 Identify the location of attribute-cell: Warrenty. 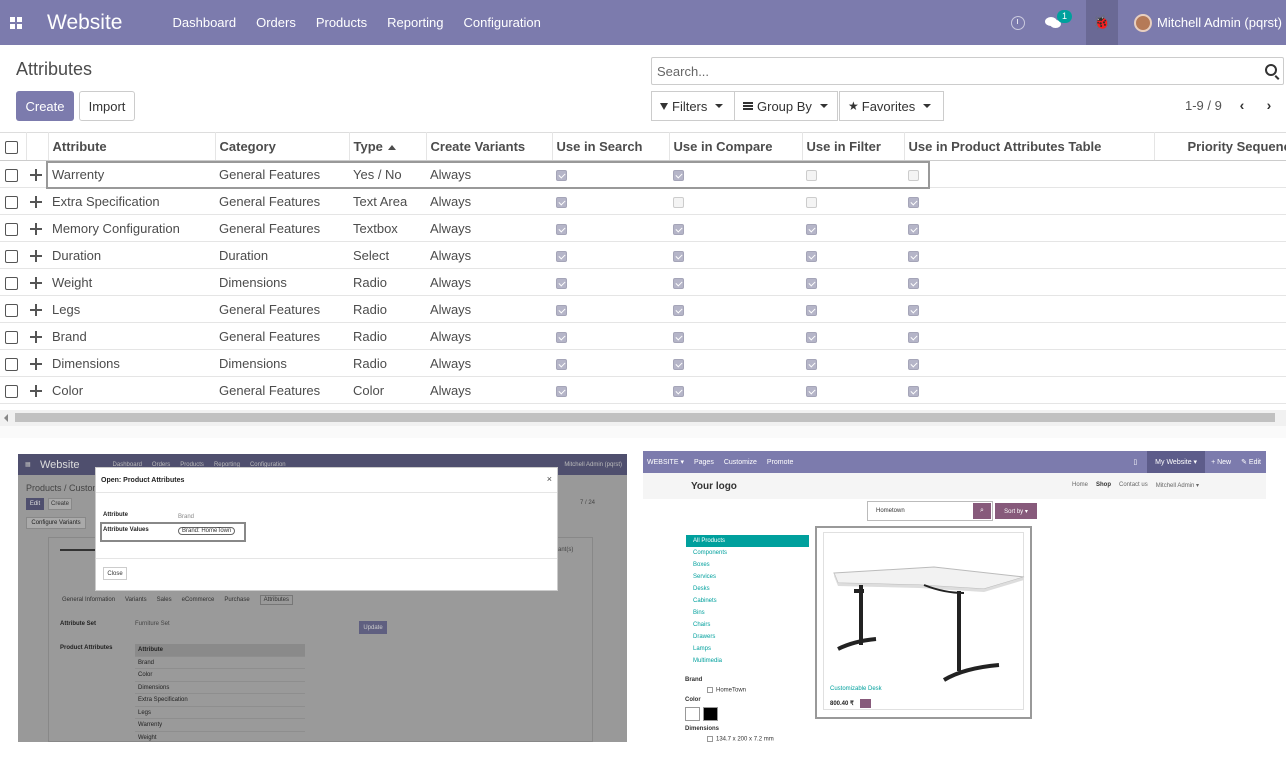
(131, 174).